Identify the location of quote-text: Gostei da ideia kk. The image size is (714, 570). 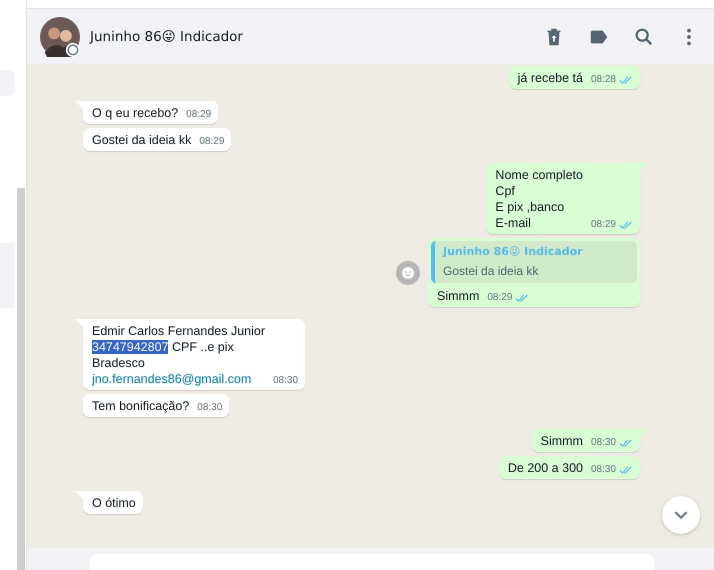
(491, 271).